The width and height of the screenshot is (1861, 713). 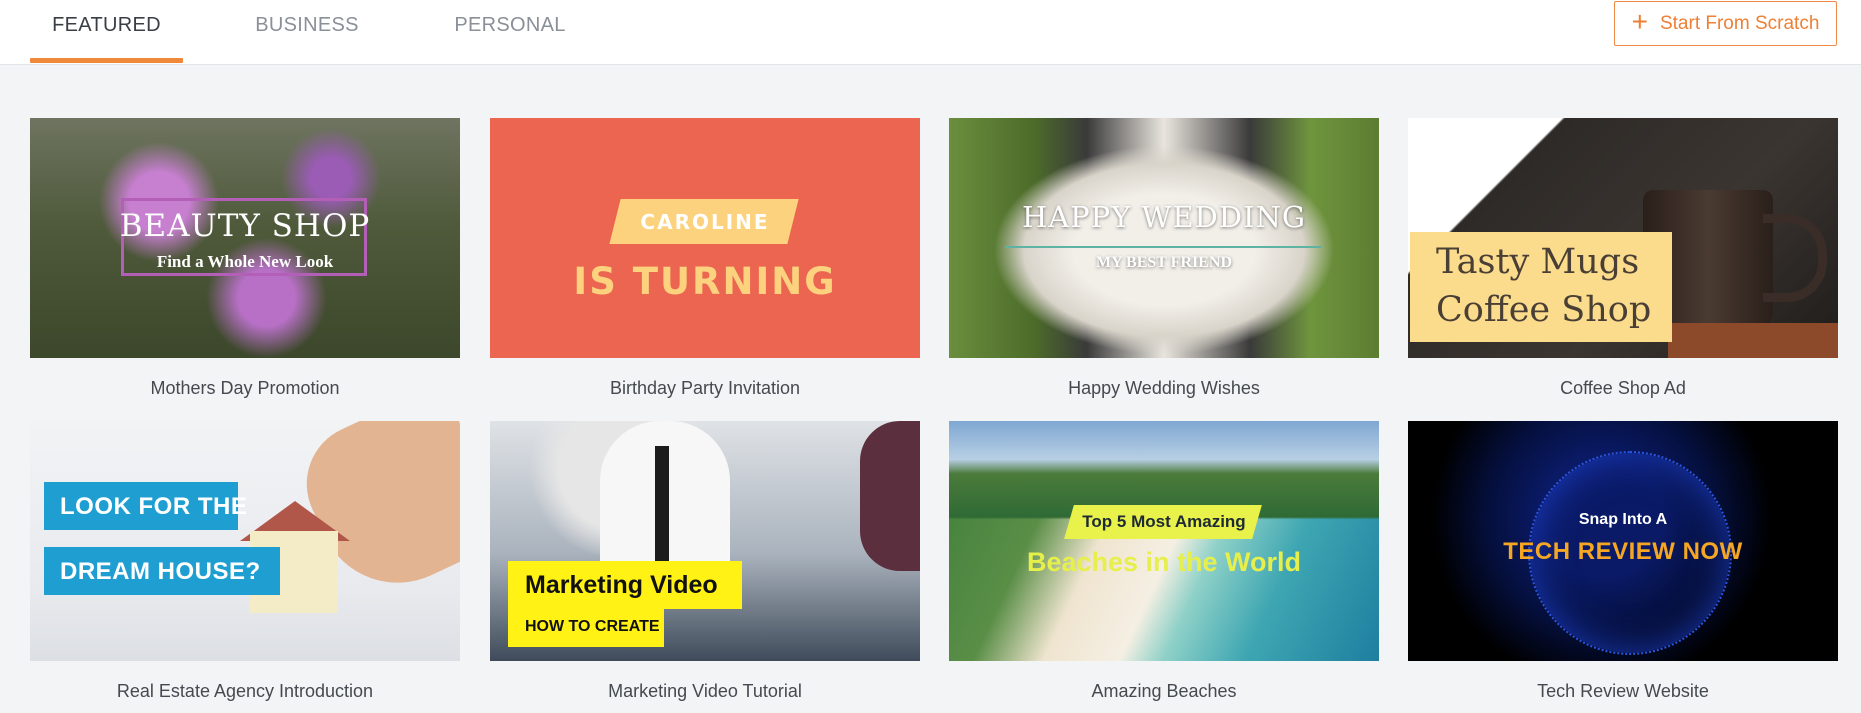 I want to click on template-card-coffee: Tasty Mugs Coffee Shop Coffee Shop Ad, so click(x=1623, y=258).